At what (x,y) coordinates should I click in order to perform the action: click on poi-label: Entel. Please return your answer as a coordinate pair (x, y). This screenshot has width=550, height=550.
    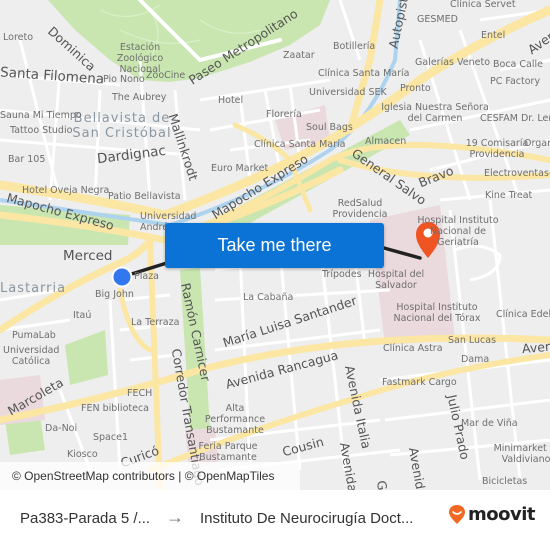
    Looking at the image, I should click on (493, 36).